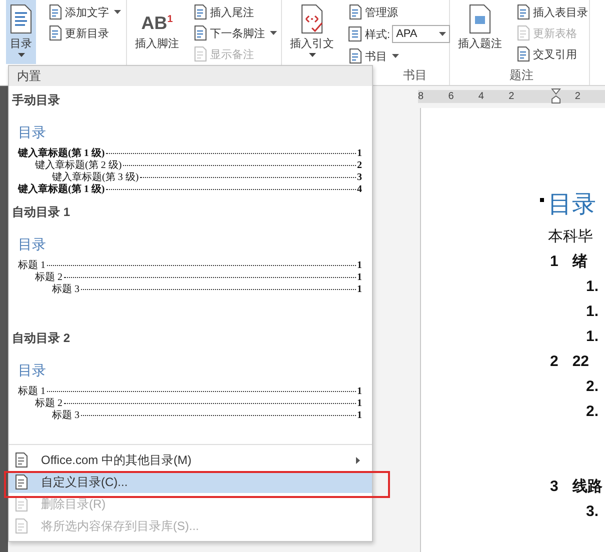  What do you see at coordinates (551, 54) in the screenshot?
I see `ribbon-small-button: 交叉引用` at bounding box center [551, 54].